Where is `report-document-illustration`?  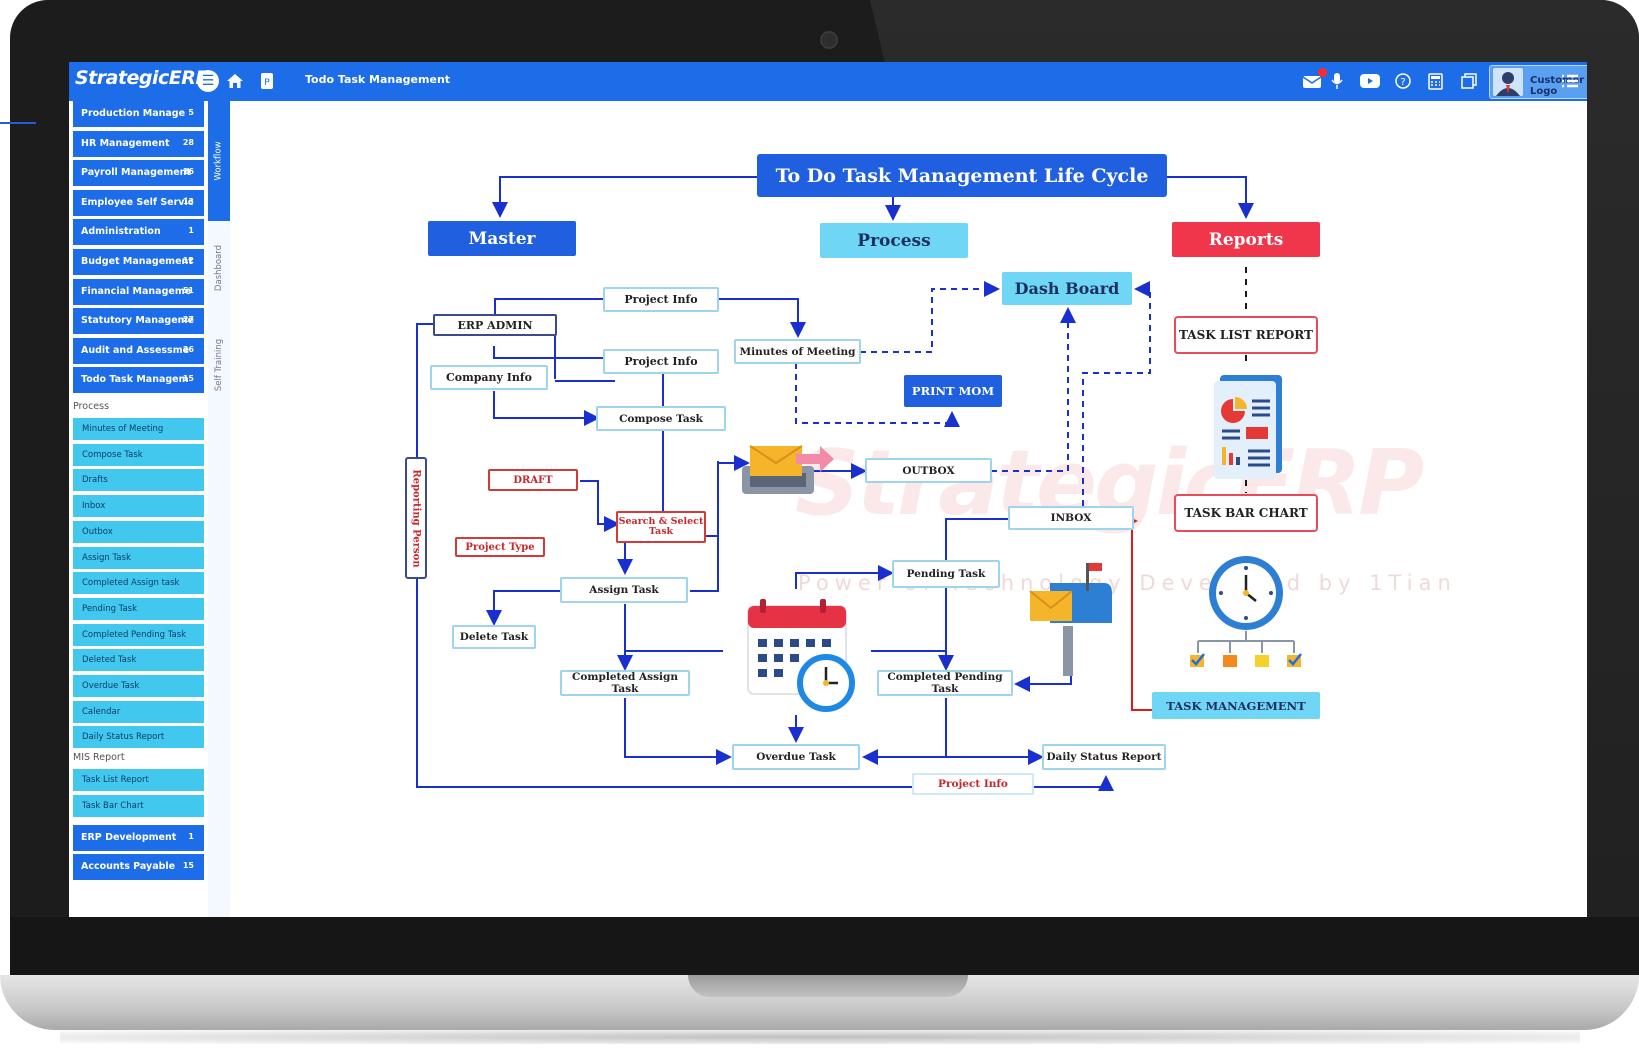 report-document-illustration is located at coordinates (1248, 427).